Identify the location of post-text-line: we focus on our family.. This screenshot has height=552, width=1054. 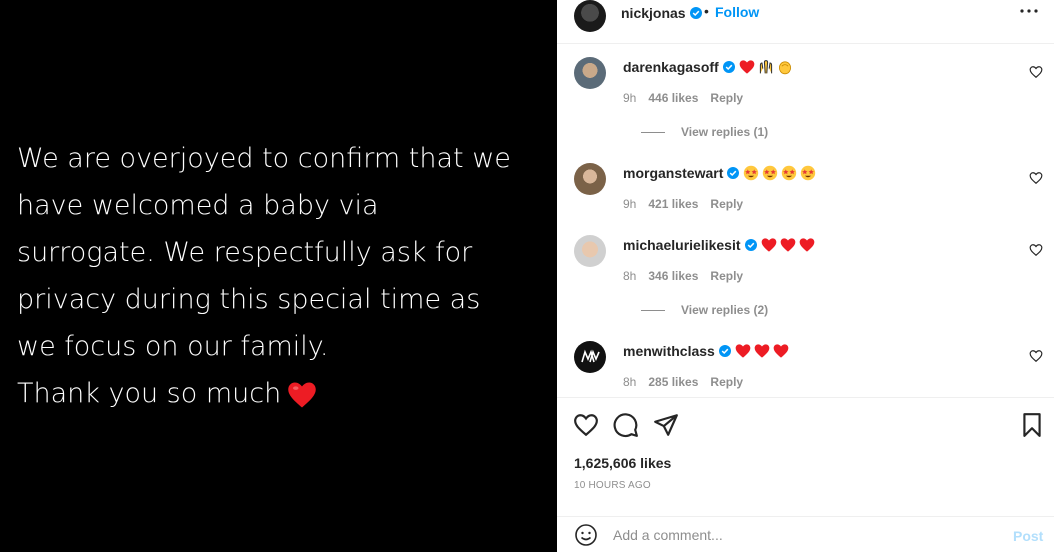
(173, 346).